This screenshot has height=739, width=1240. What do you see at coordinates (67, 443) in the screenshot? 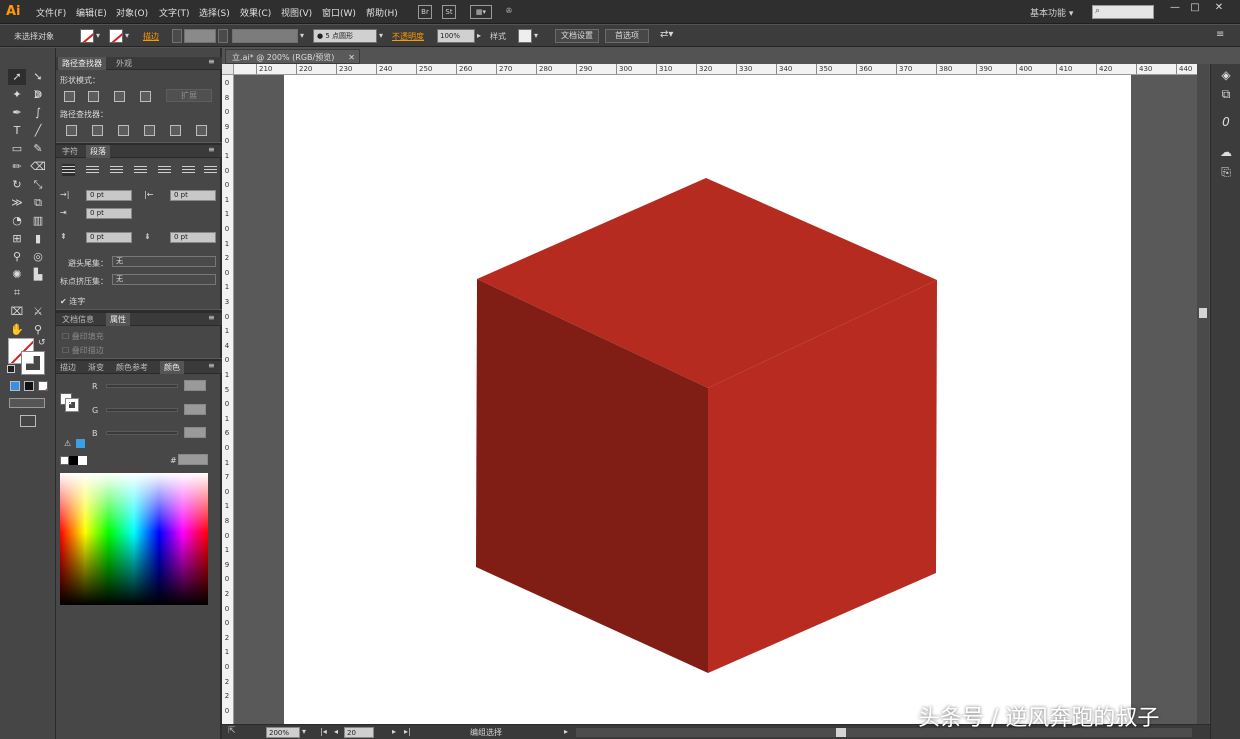
I see `out-of-gamut-icon: ⚠` at bounding box center [67, 443].